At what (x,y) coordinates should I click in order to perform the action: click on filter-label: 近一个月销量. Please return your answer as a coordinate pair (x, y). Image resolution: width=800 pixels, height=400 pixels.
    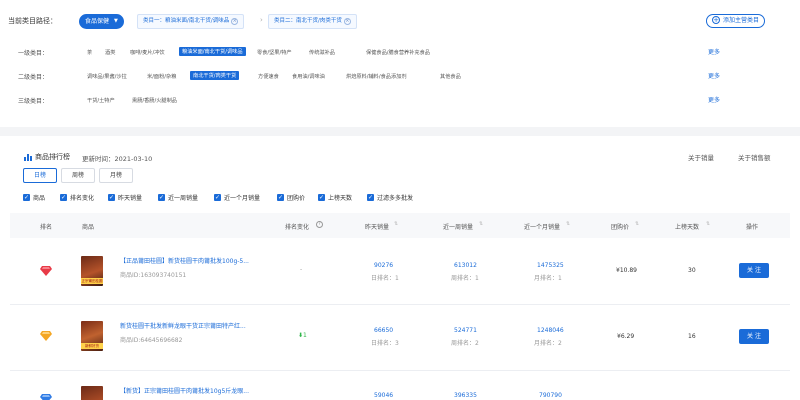
    Looking at the image, I should click on (242, 198).